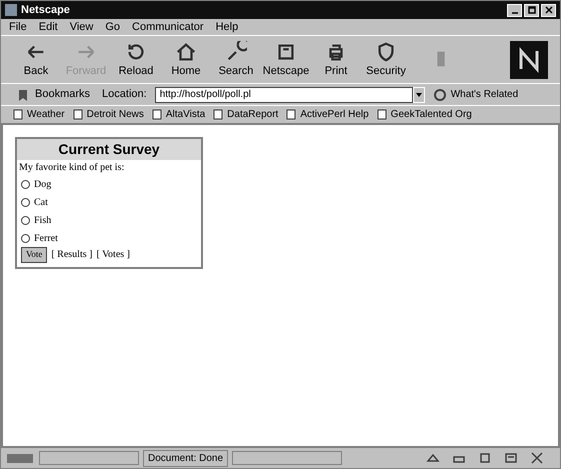 The image size is (561, 469). I want to click on minimize-button, so click(514, 10).